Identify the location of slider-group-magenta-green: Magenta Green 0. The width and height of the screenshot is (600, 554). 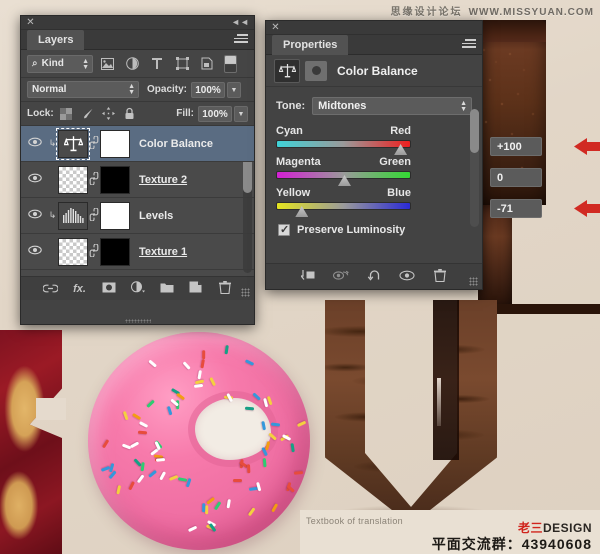
(409, 171).